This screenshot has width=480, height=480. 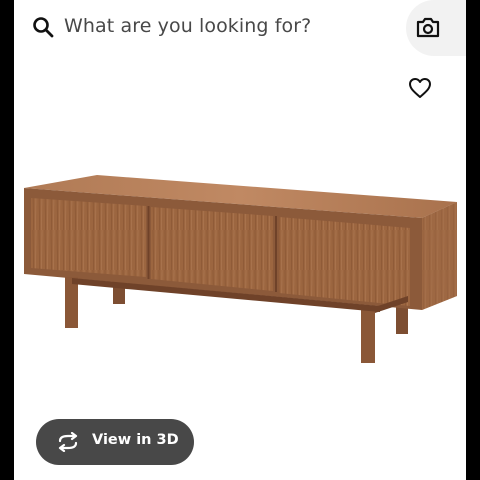 I want to click on heart-icon, so click(x=420, y=88).